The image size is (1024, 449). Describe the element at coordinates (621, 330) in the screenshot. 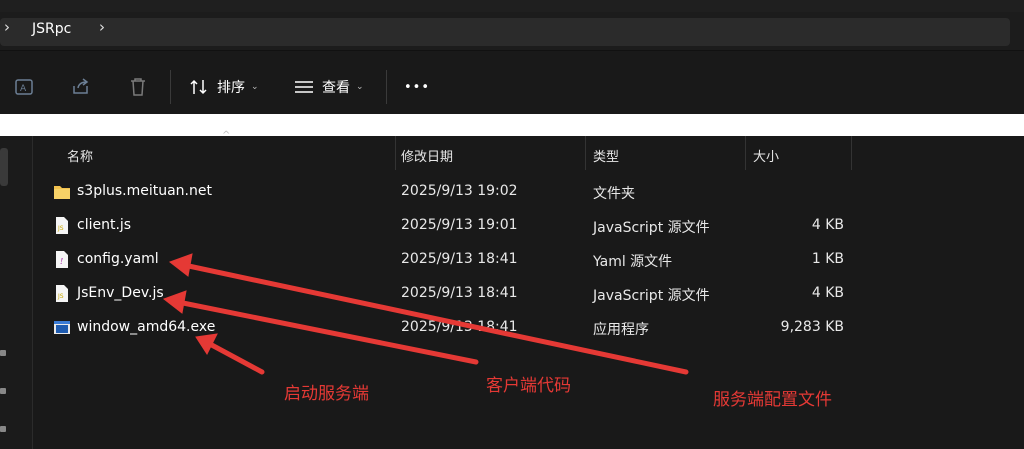

I see `file-type: 应用程序` at that location.